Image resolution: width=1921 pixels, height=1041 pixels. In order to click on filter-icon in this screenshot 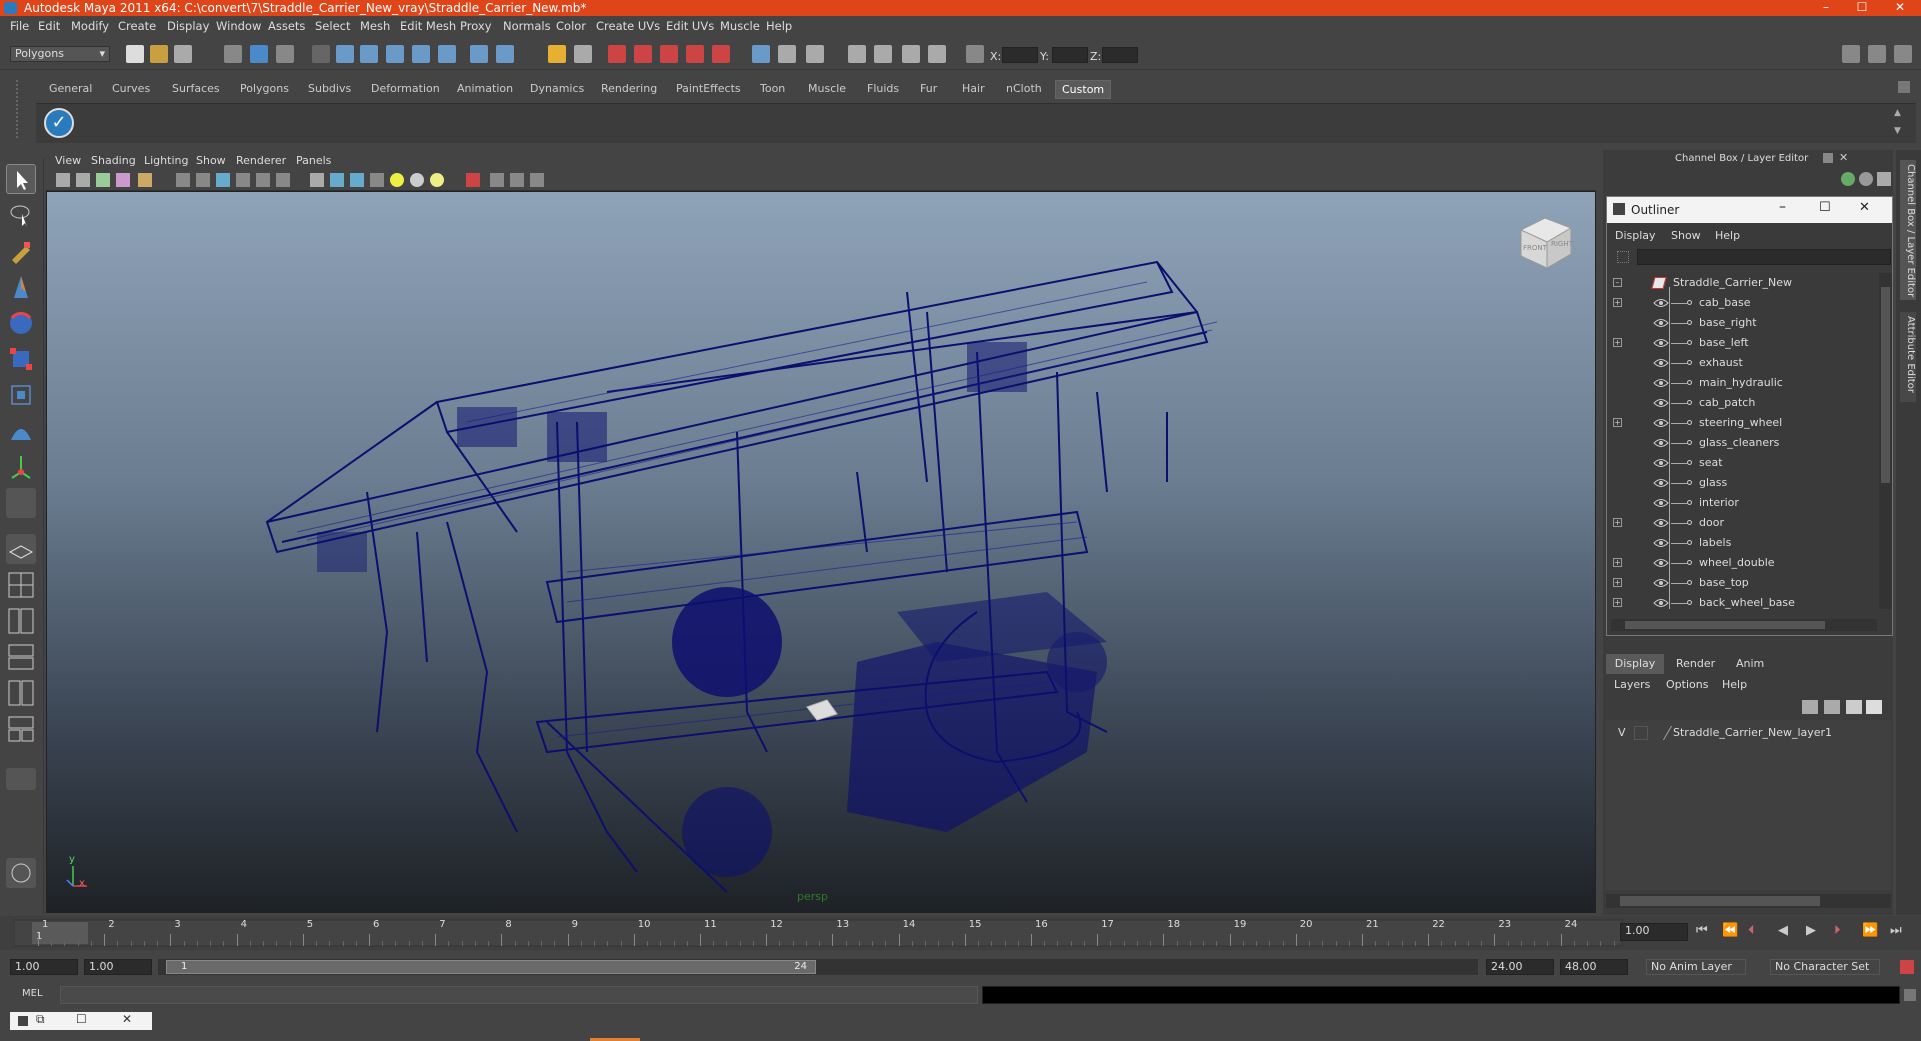, I will do `click(1623, 257)`.